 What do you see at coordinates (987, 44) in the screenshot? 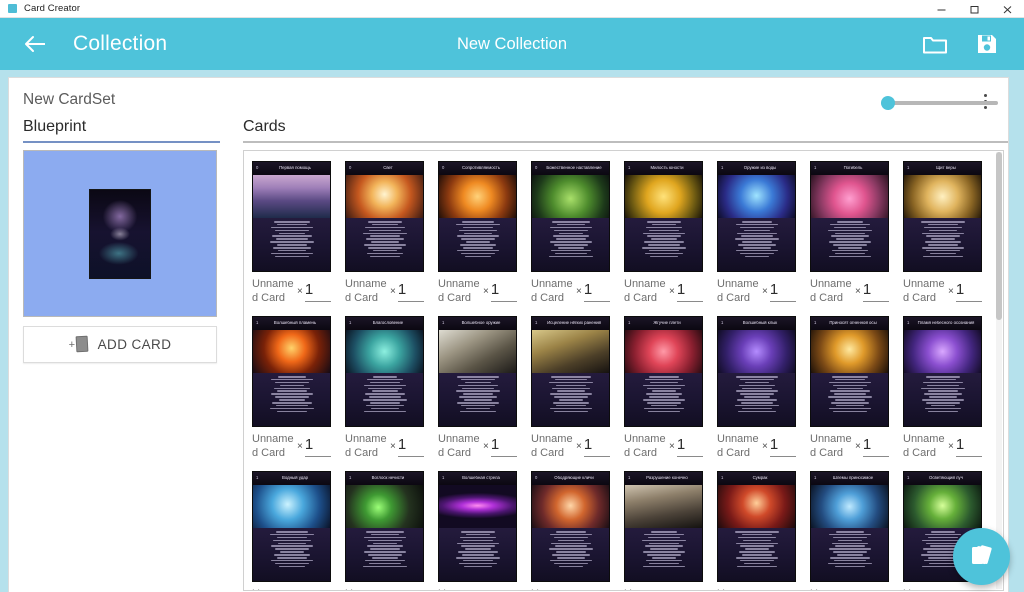
I see `save-icon` at bounding box center [987, 44].